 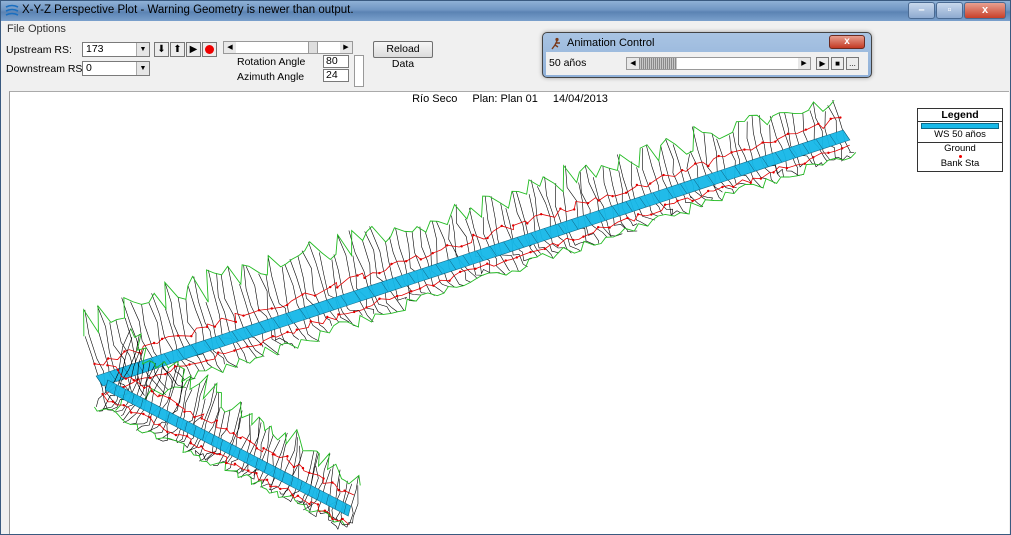 I want to click on upstream-rs-label: Upstream RS:, so click(x=39, y=50).